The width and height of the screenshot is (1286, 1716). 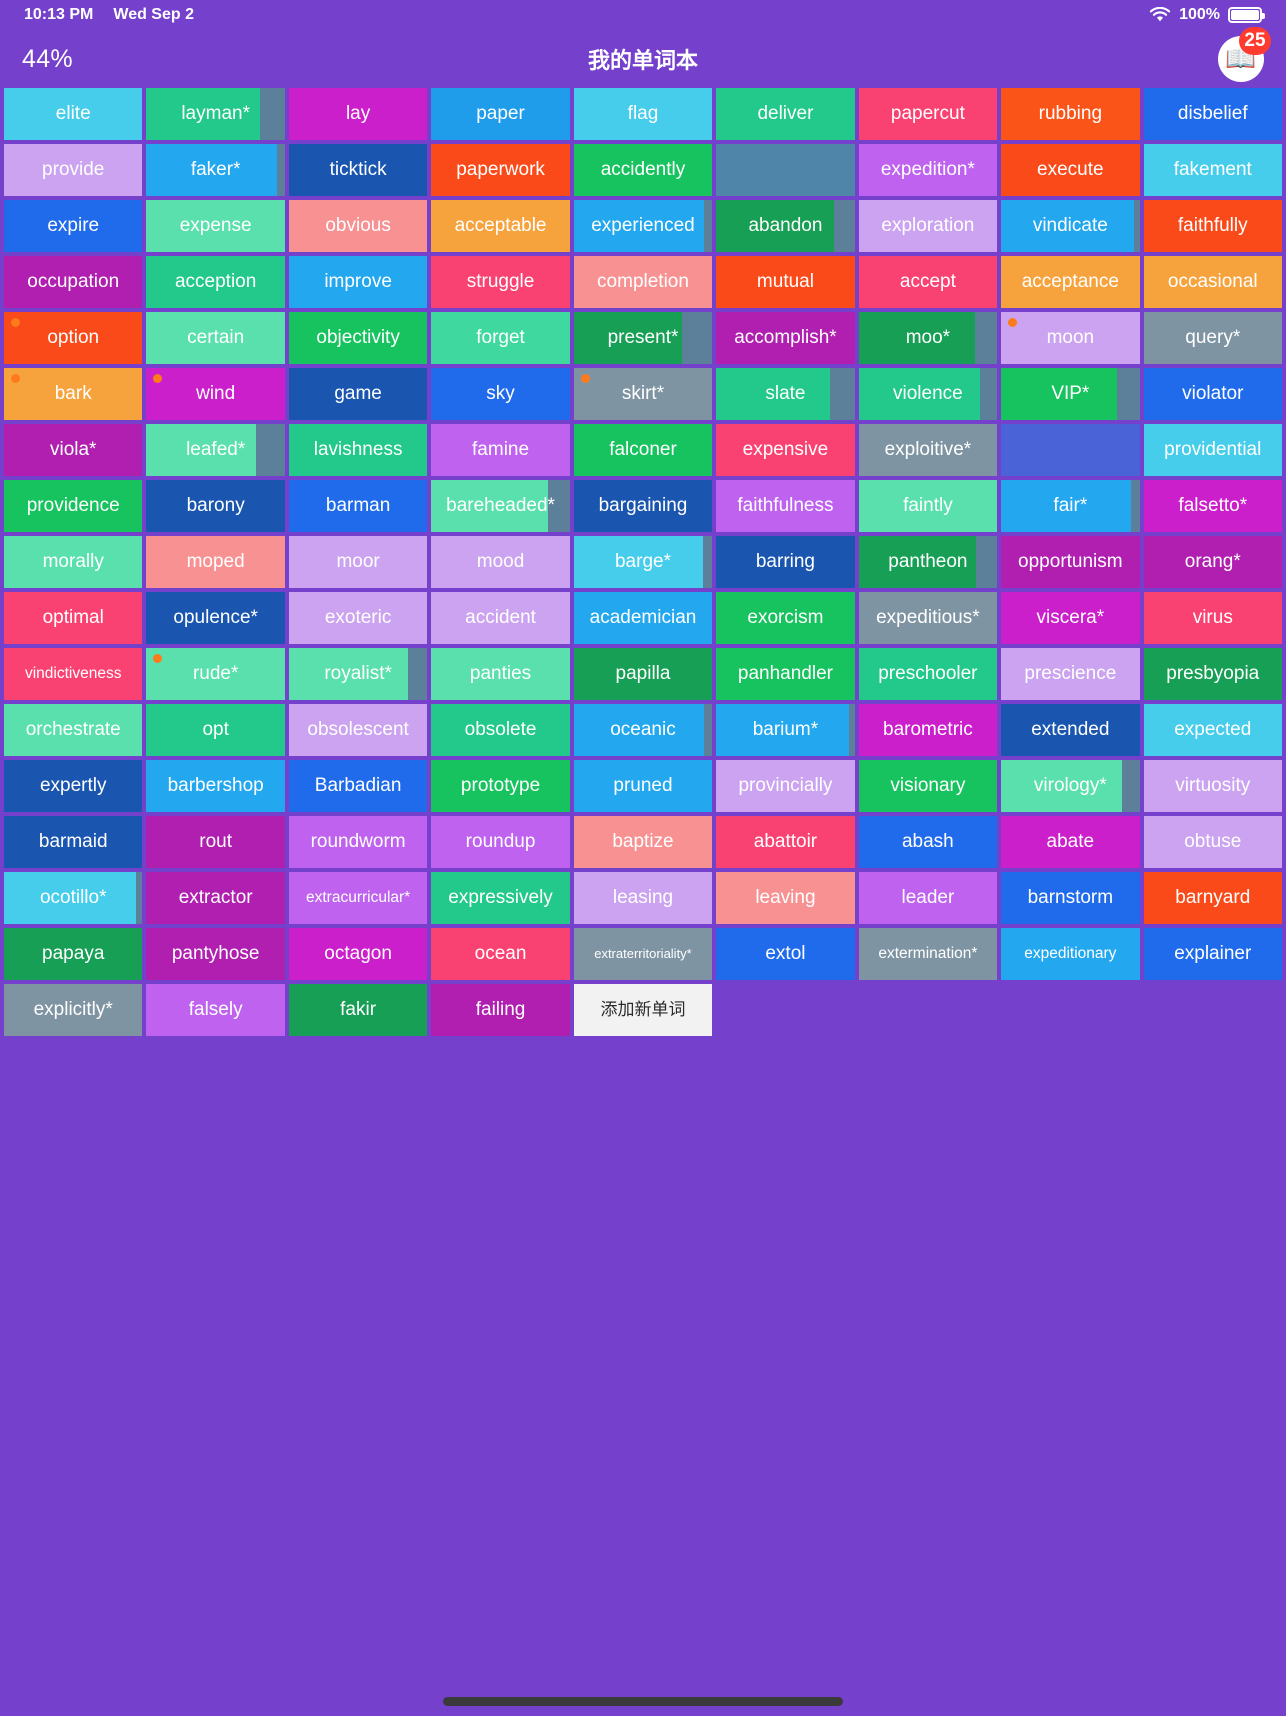 What do you see at coordinates (73, 282) in the screenshot?
I see `word-tile: occupation` at bounding box center [73, 282].